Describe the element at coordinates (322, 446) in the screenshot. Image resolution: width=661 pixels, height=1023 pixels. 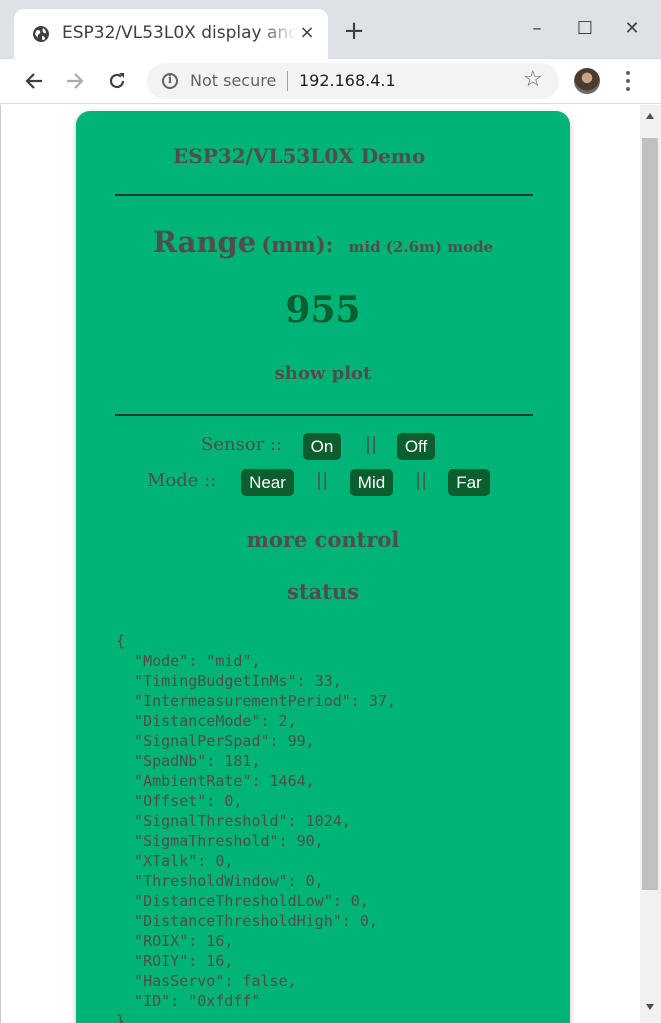
I see `sensor-on-button: On` at that location.